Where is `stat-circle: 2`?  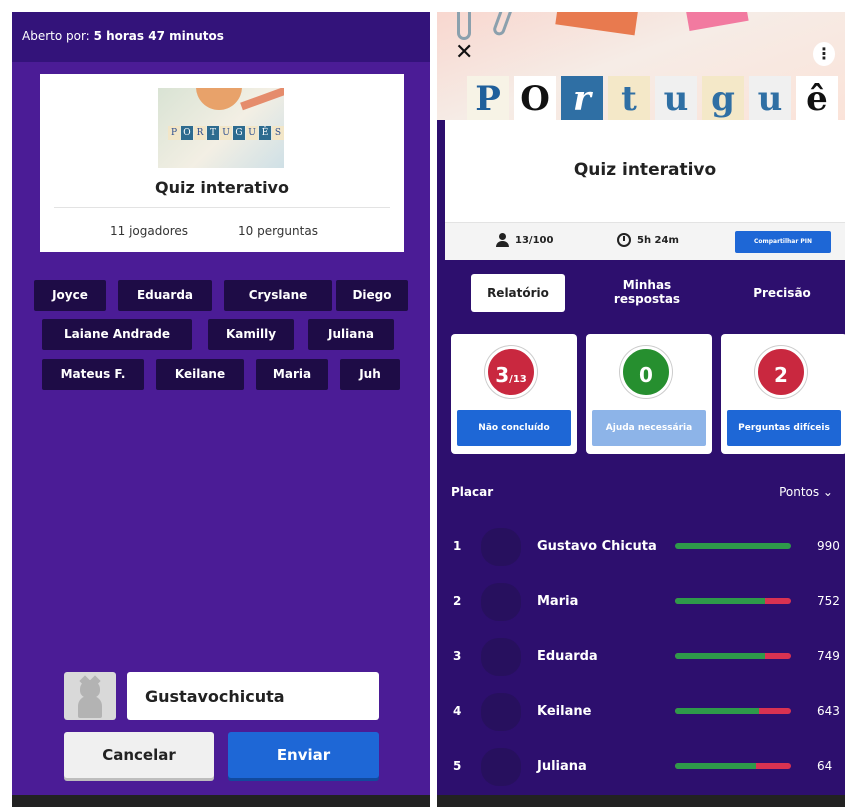 stat-circle: 2 is located at coordinates (781, 372).